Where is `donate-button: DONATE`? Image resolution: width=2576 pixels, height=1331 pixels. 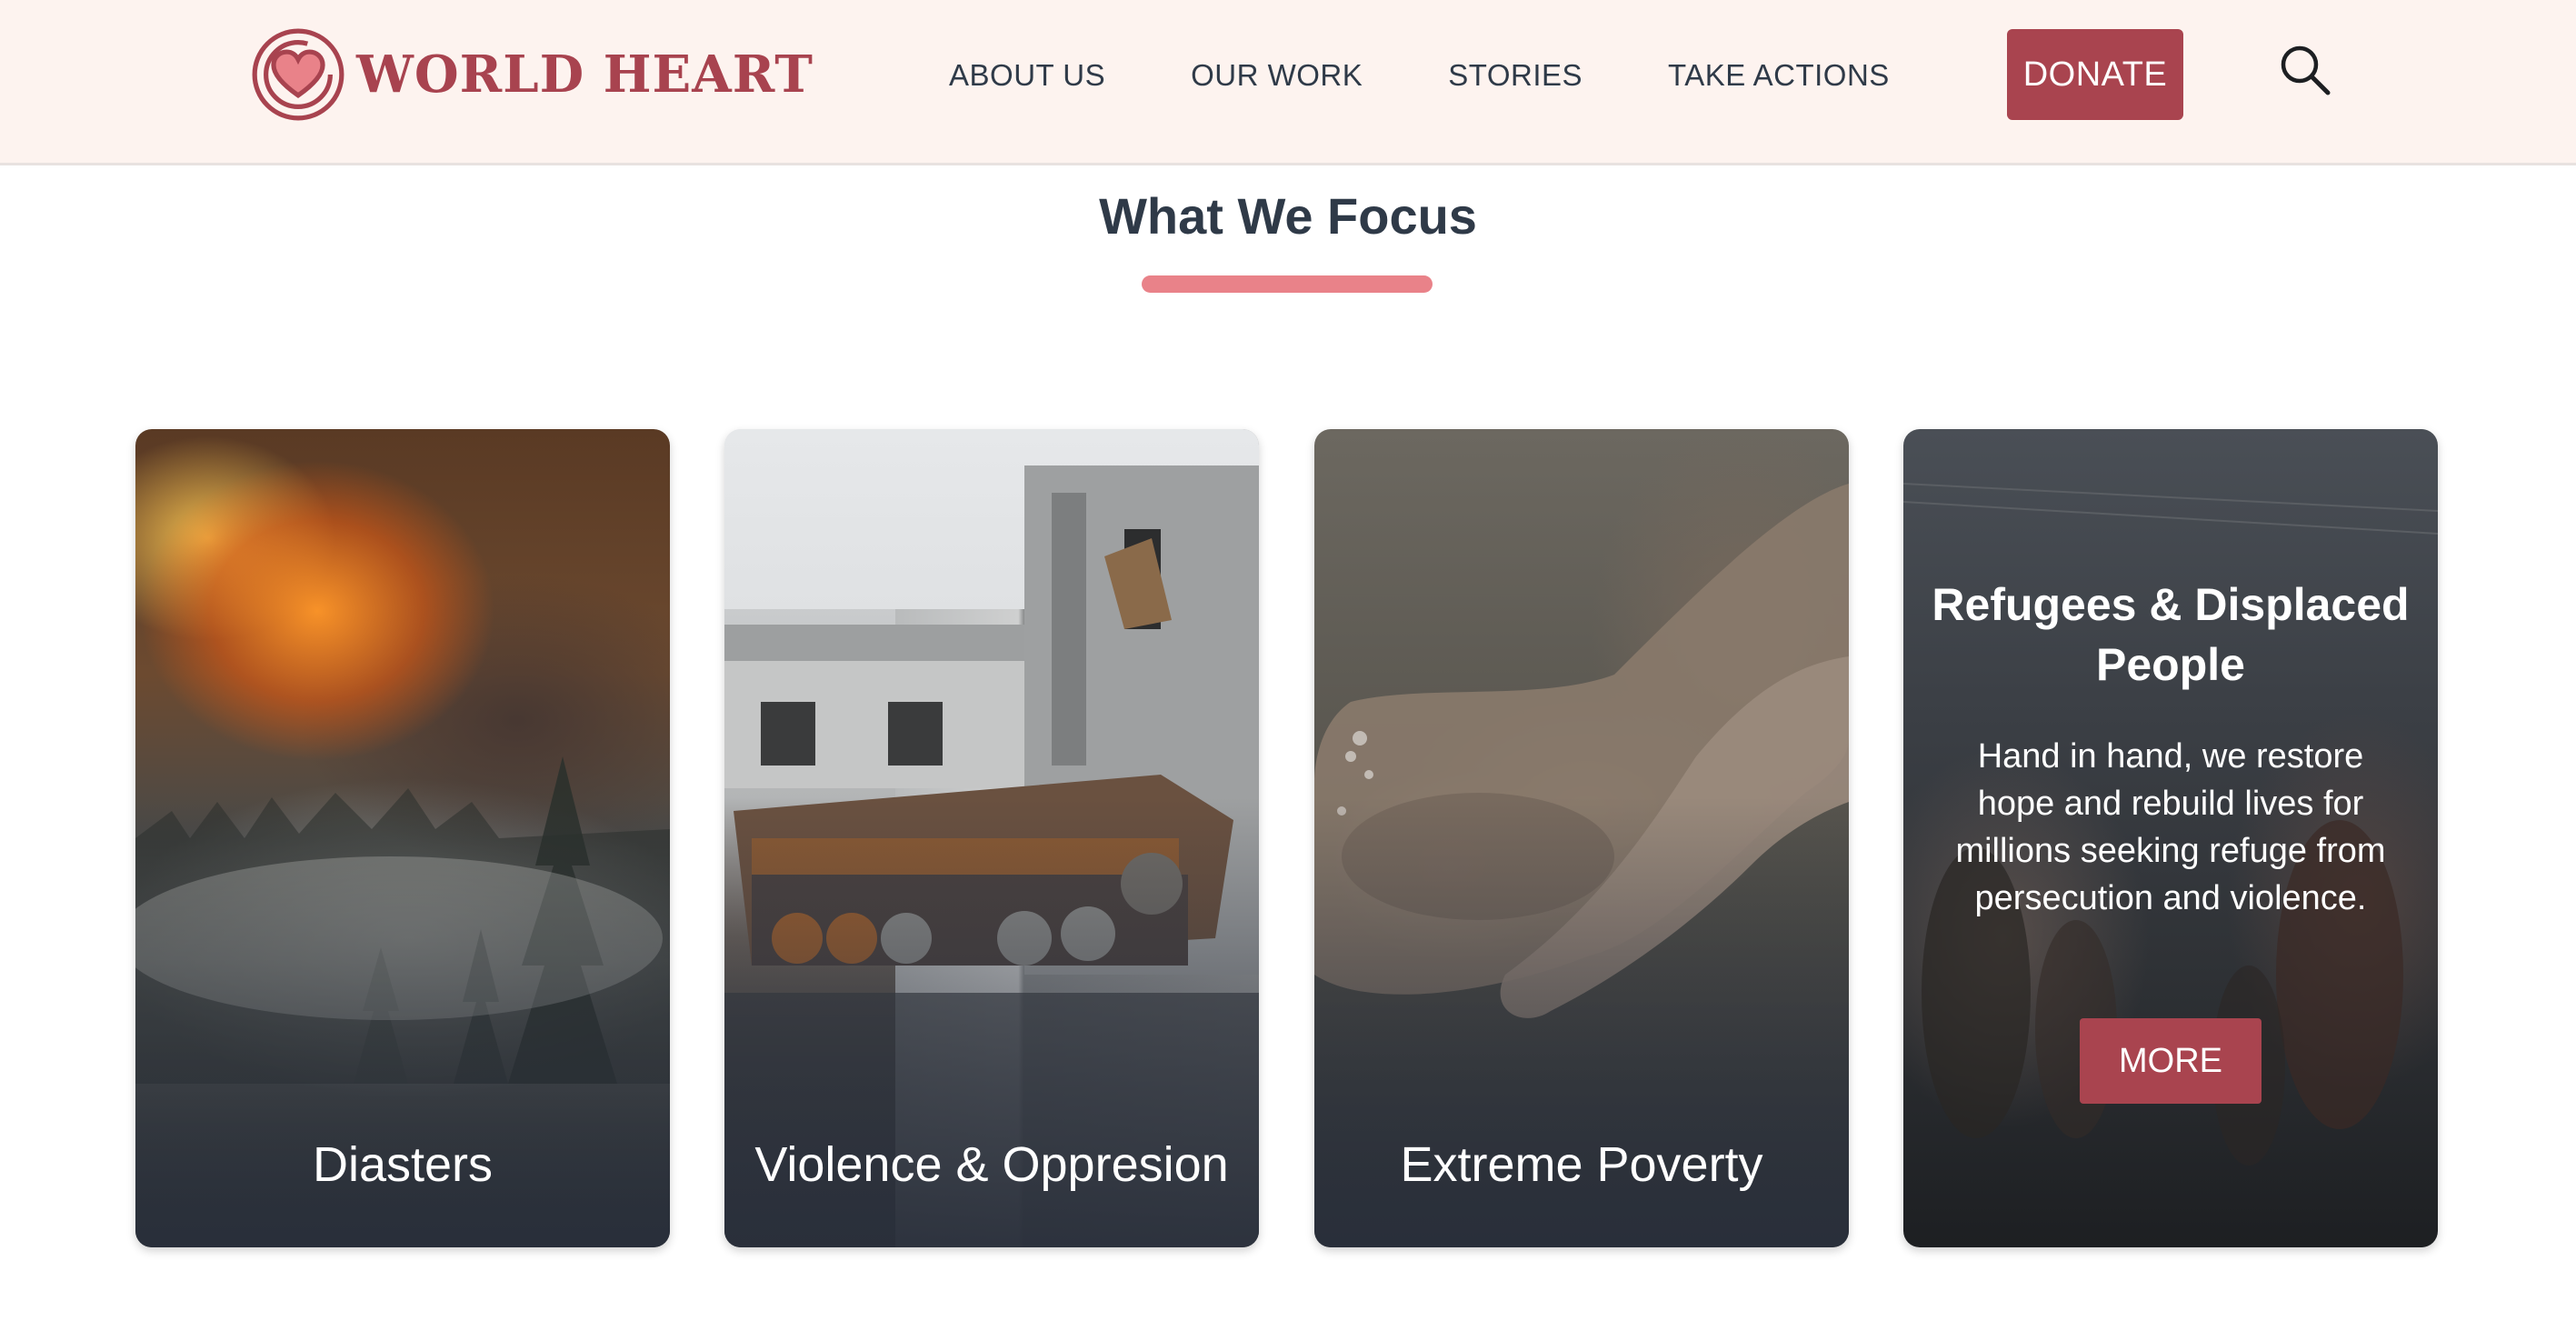
donate-button: DONATE is located at coordinates (2095, 74).